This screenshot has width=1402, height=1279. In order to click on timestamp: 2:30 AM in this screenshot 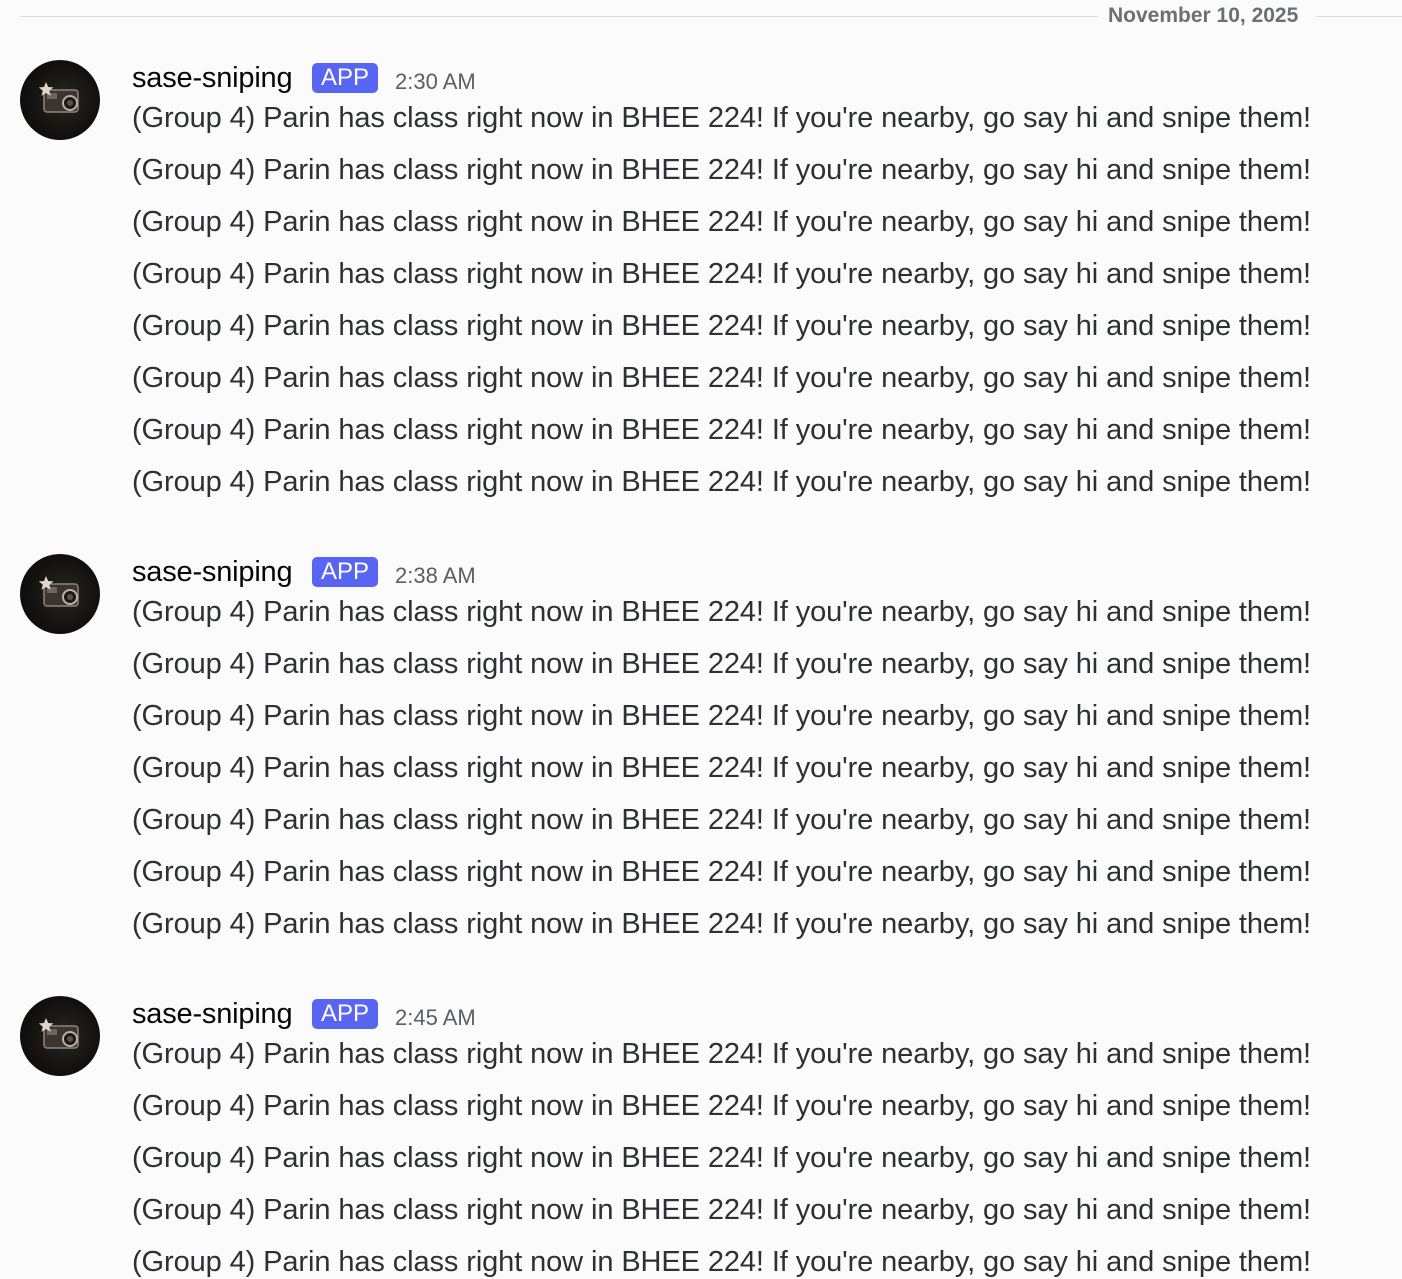, I will do `click(435, 82)`.